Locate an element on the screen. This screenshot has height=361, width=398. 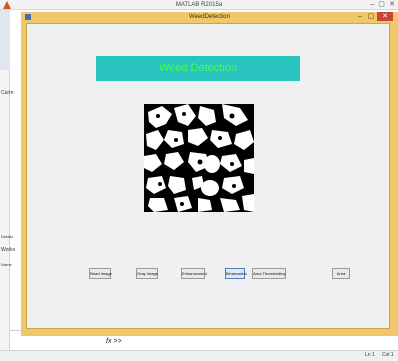
gui-window-title: WeedDetection is located at coordinates (209, 17).